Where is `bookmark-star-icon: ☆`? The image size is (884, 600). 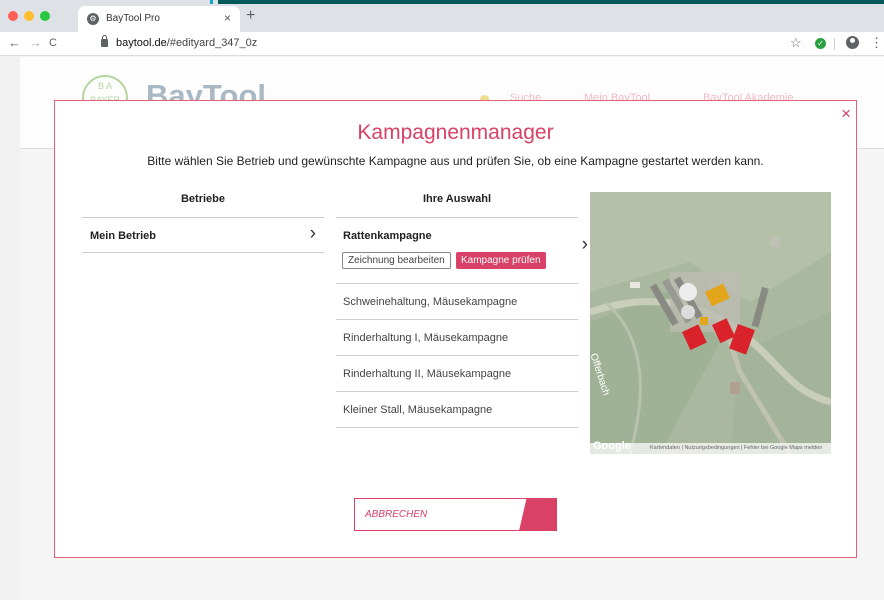 bookmark-star-icon: ☆ is located at coordinates (796, 43).